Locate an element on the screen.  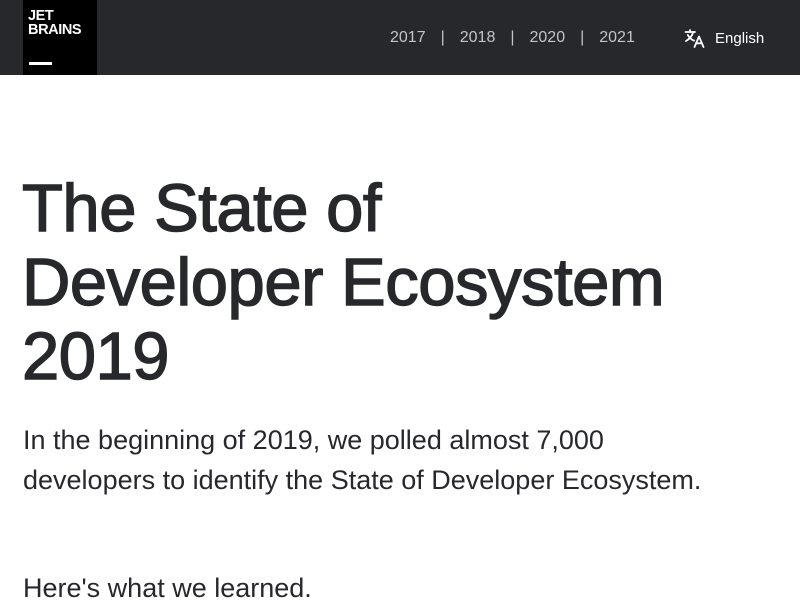
page-title-line-2: Developer Ecosystem is located at coordinates (343, 282).